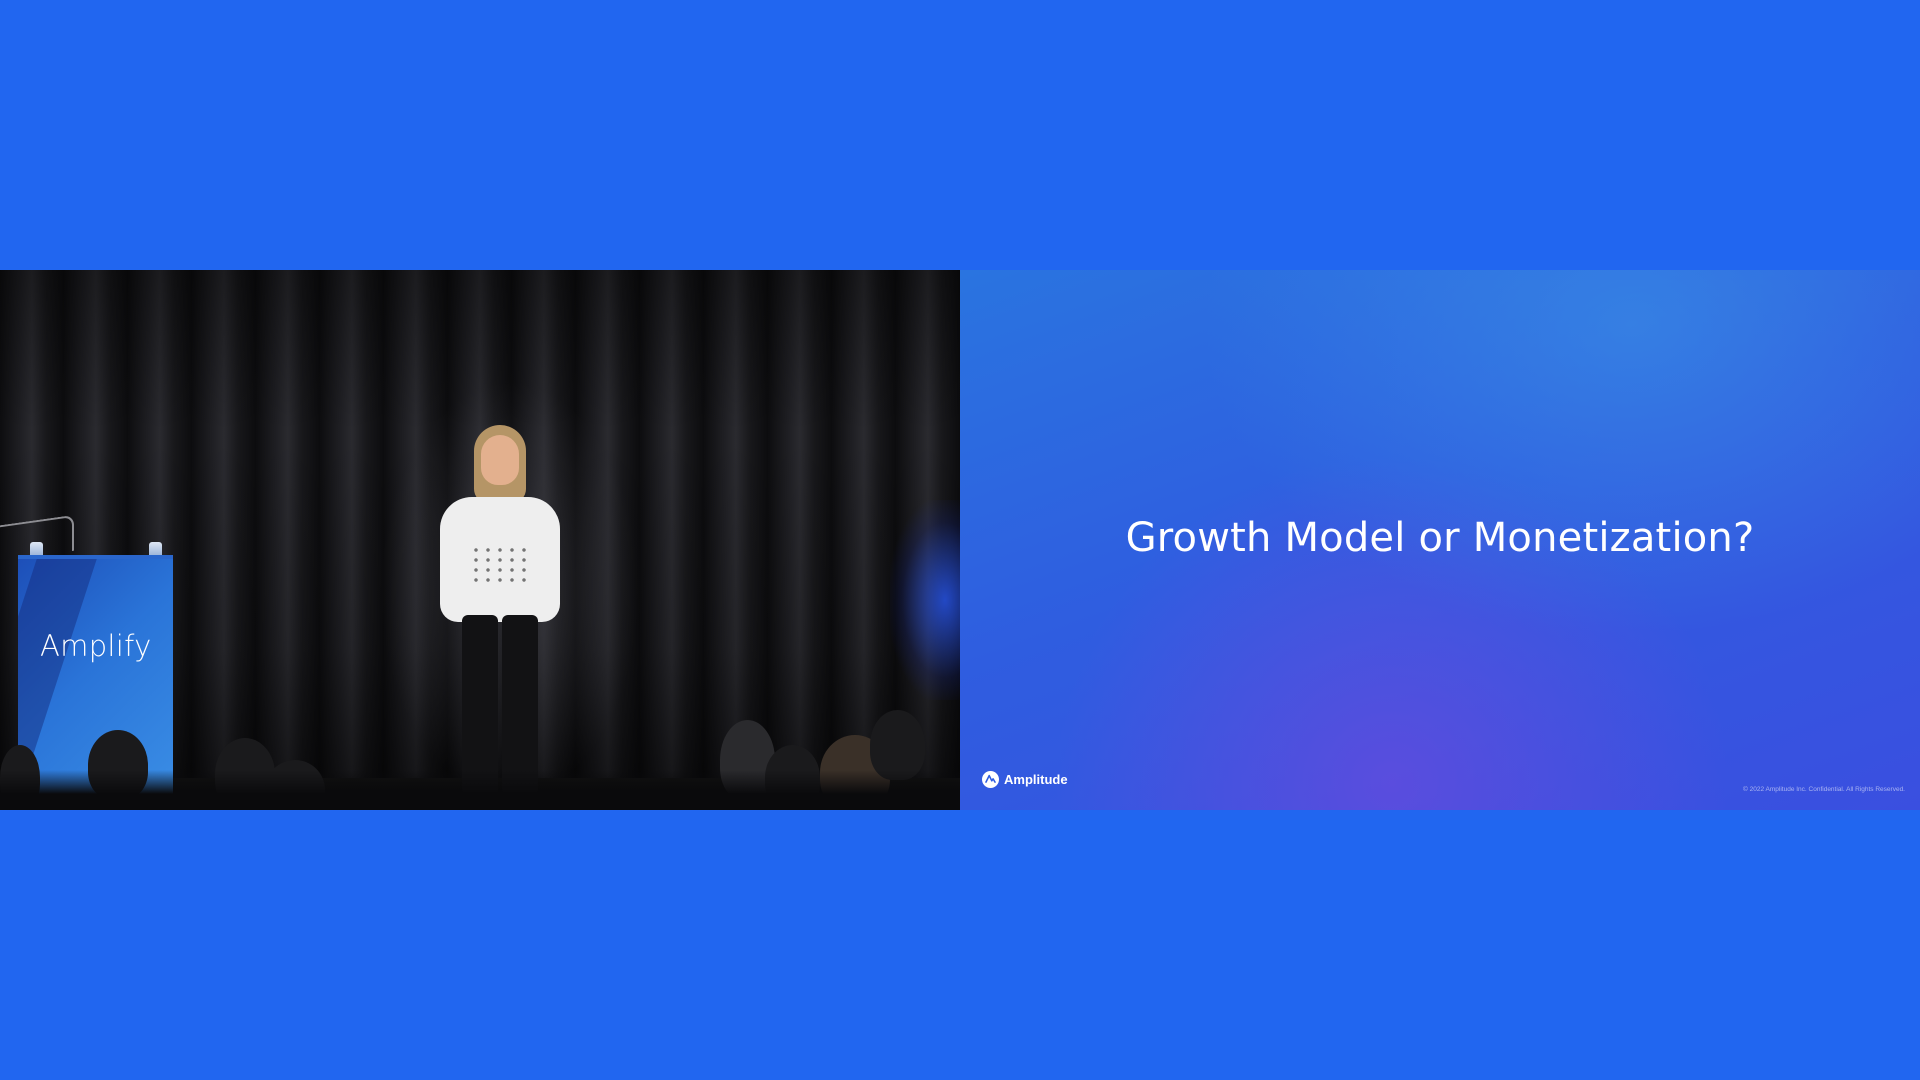  I want to click on podium-brand-text: Amplify, so click(96, 646).